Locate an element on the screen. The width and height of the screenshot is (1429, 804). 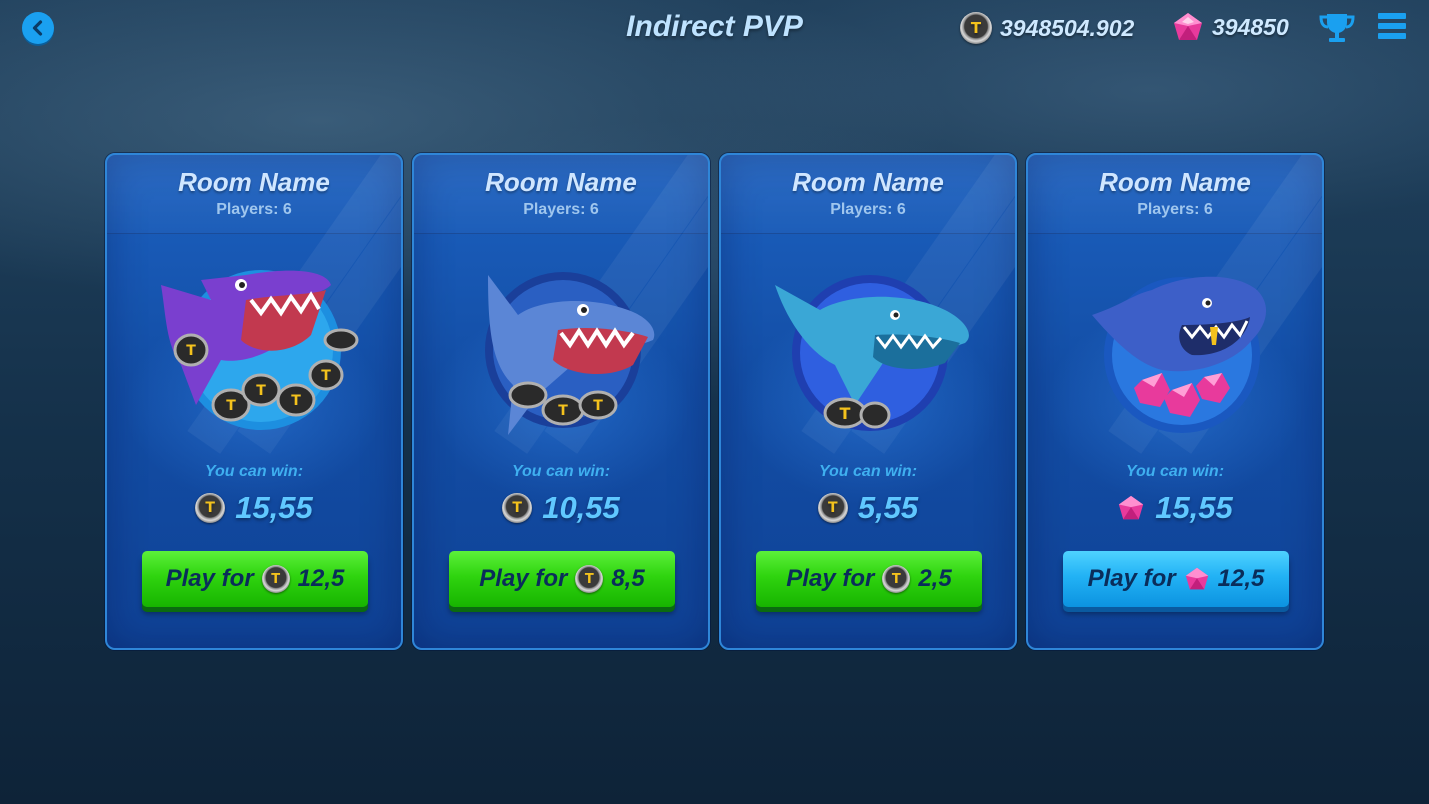
shark-art: T T T T T is located at coordinates (260, 350).